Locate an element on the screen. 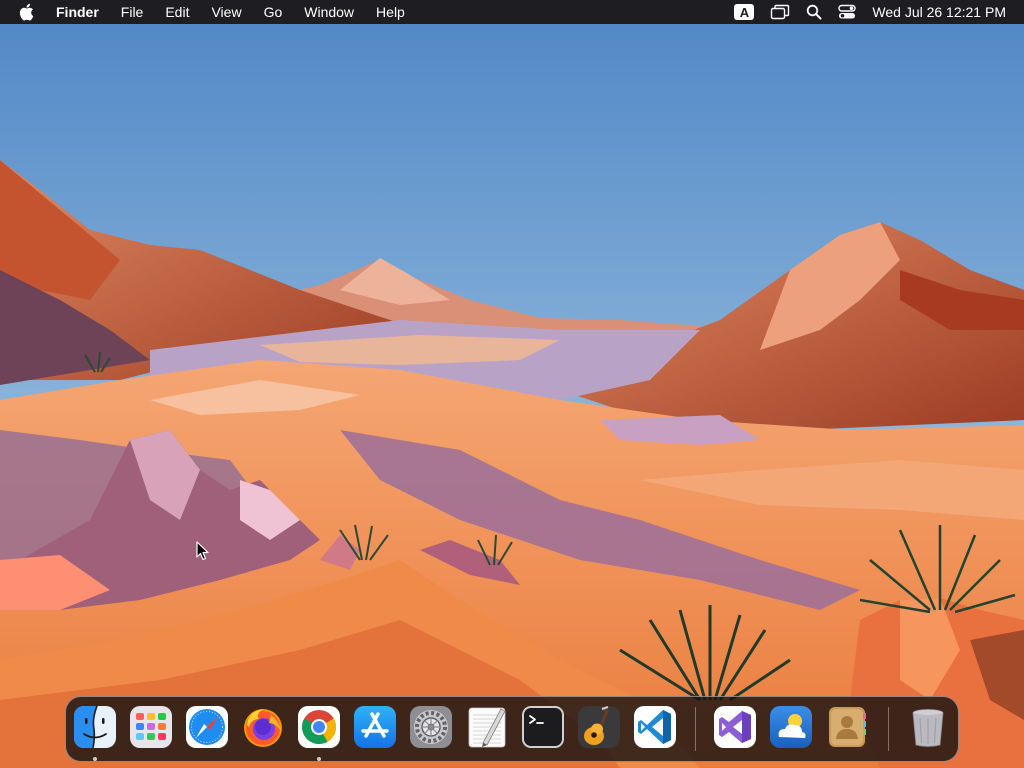  weather-icon is located at coordinates (791, 727).